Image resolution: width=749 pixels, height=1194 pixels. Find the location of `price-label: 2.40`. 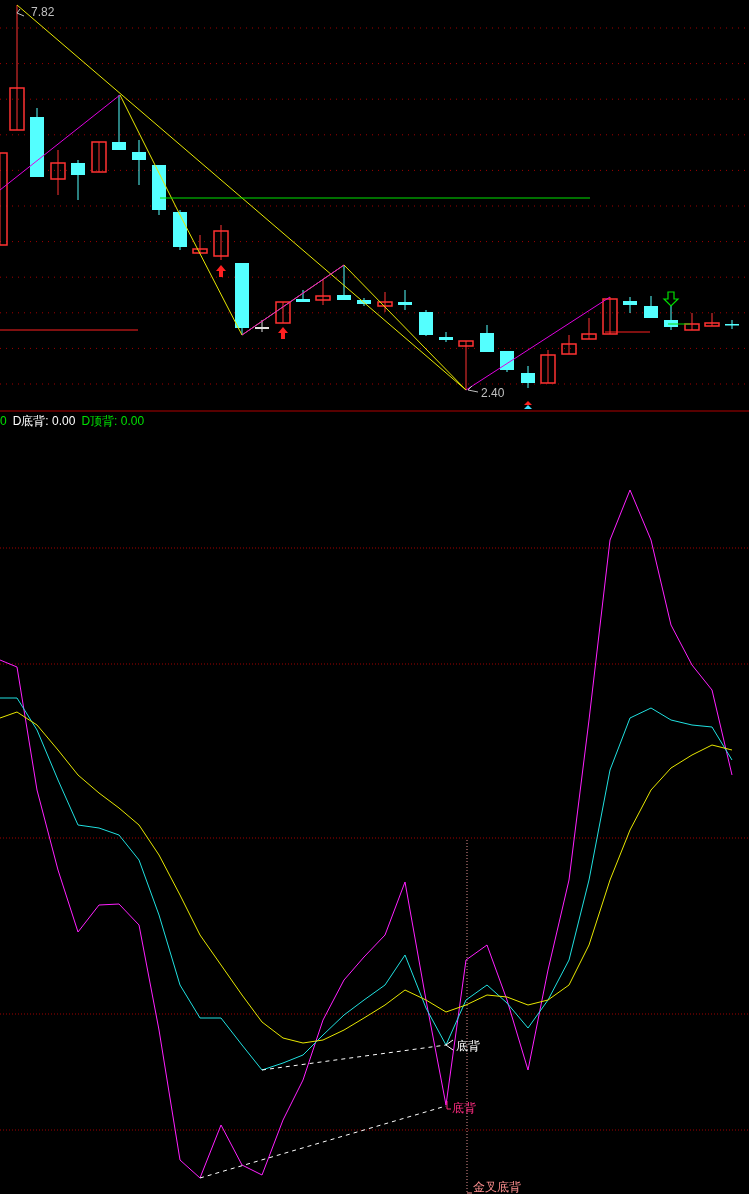

price-label: 2.40 is located at coordinates (493, 393).